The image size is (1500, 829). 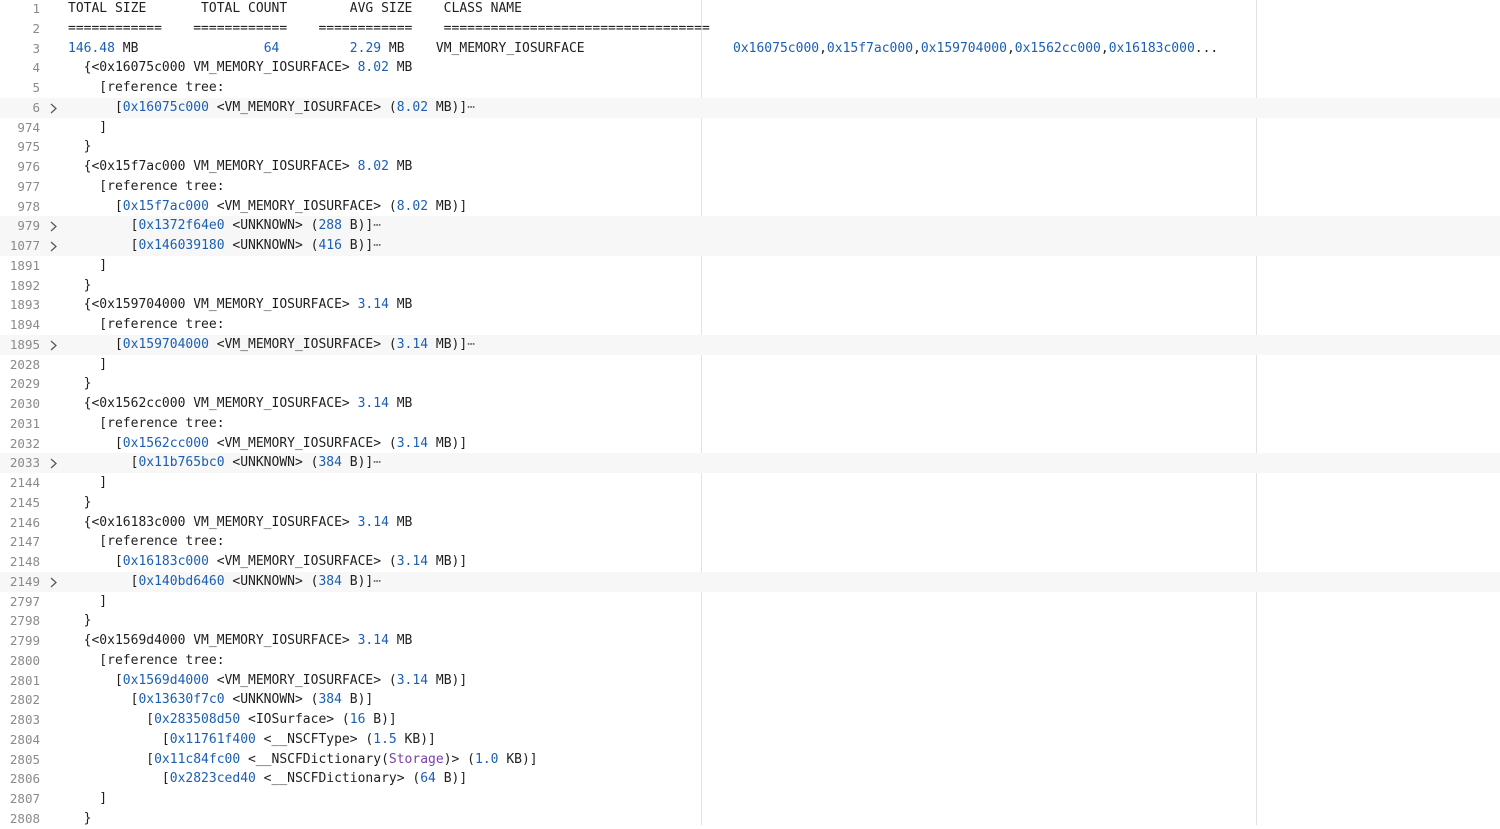 I want to click on code-line: 2031 [reference tree:, so click(x=750, y=424).